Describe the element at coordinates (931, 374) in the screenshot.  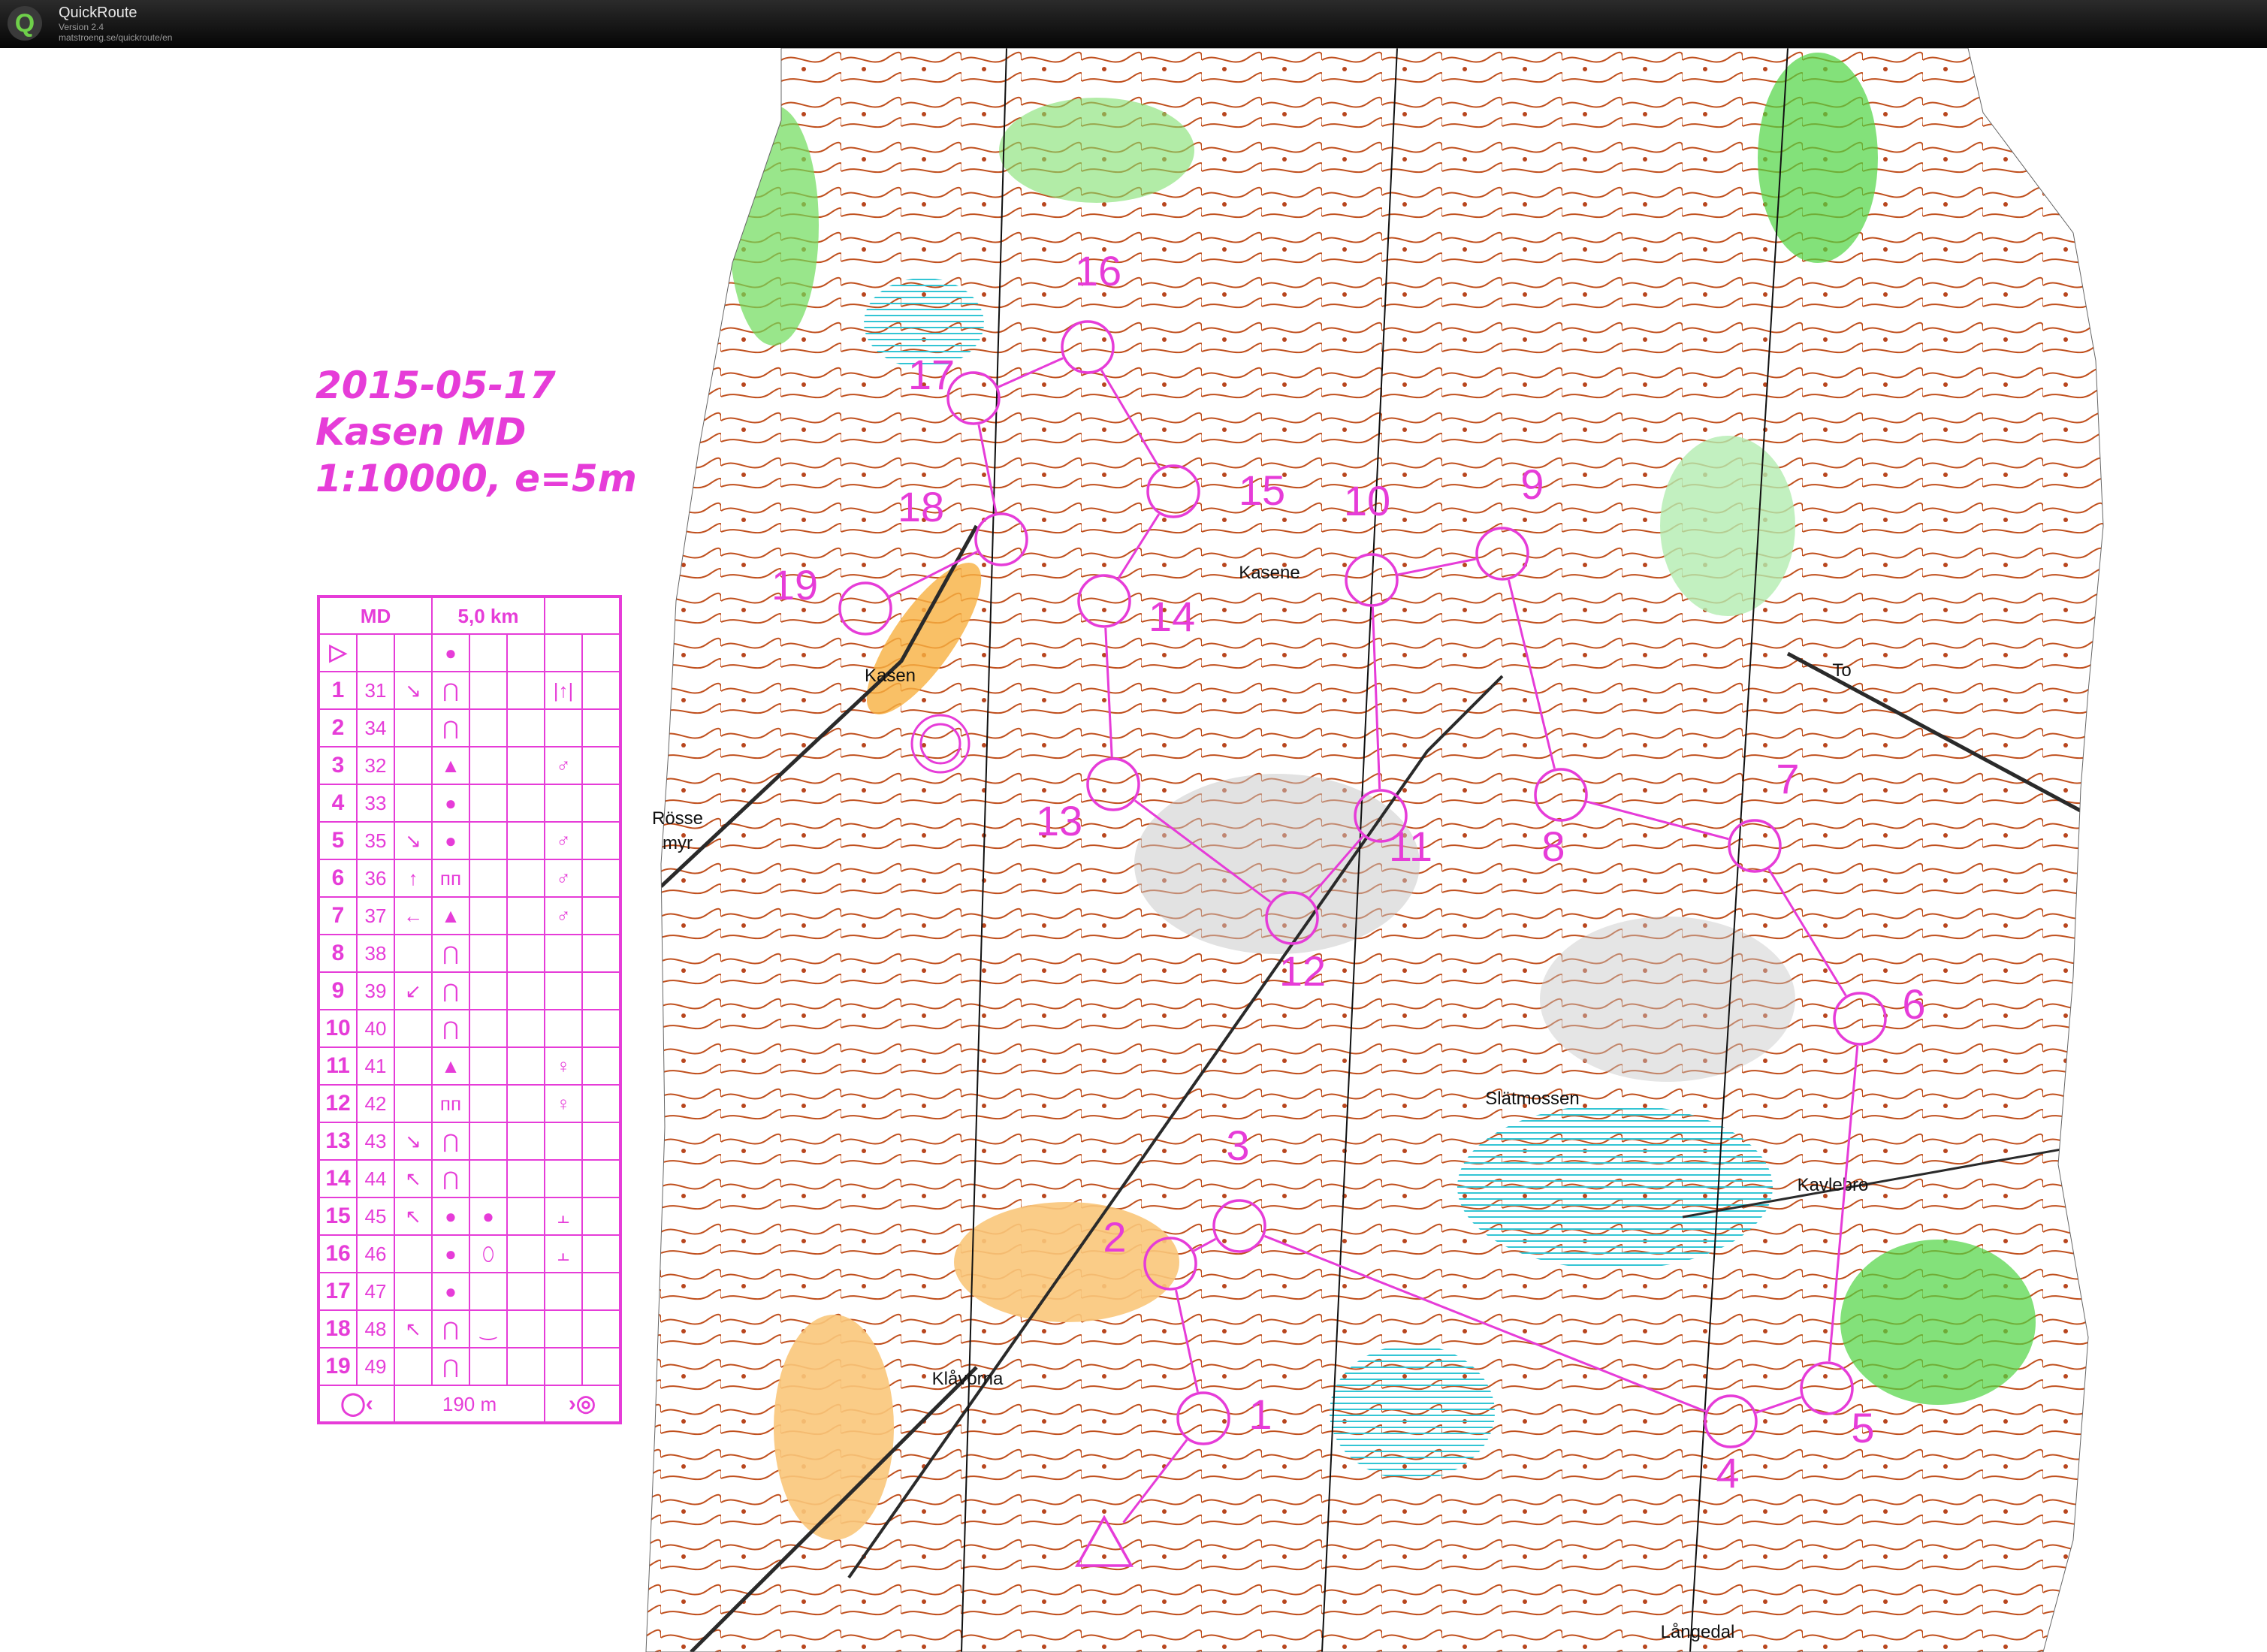
I see `control-number: 17` at that location.